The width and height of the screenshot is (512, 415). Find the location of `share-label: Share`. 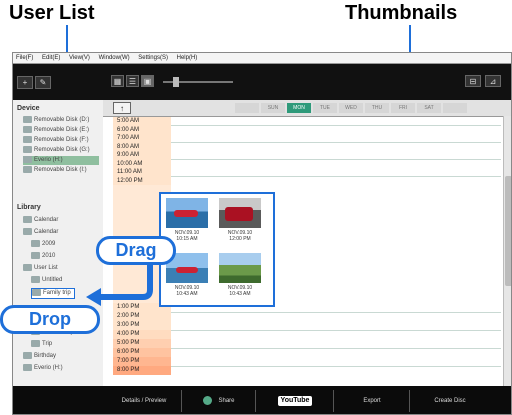

share-label: Share is located at coordinates (226, 401).